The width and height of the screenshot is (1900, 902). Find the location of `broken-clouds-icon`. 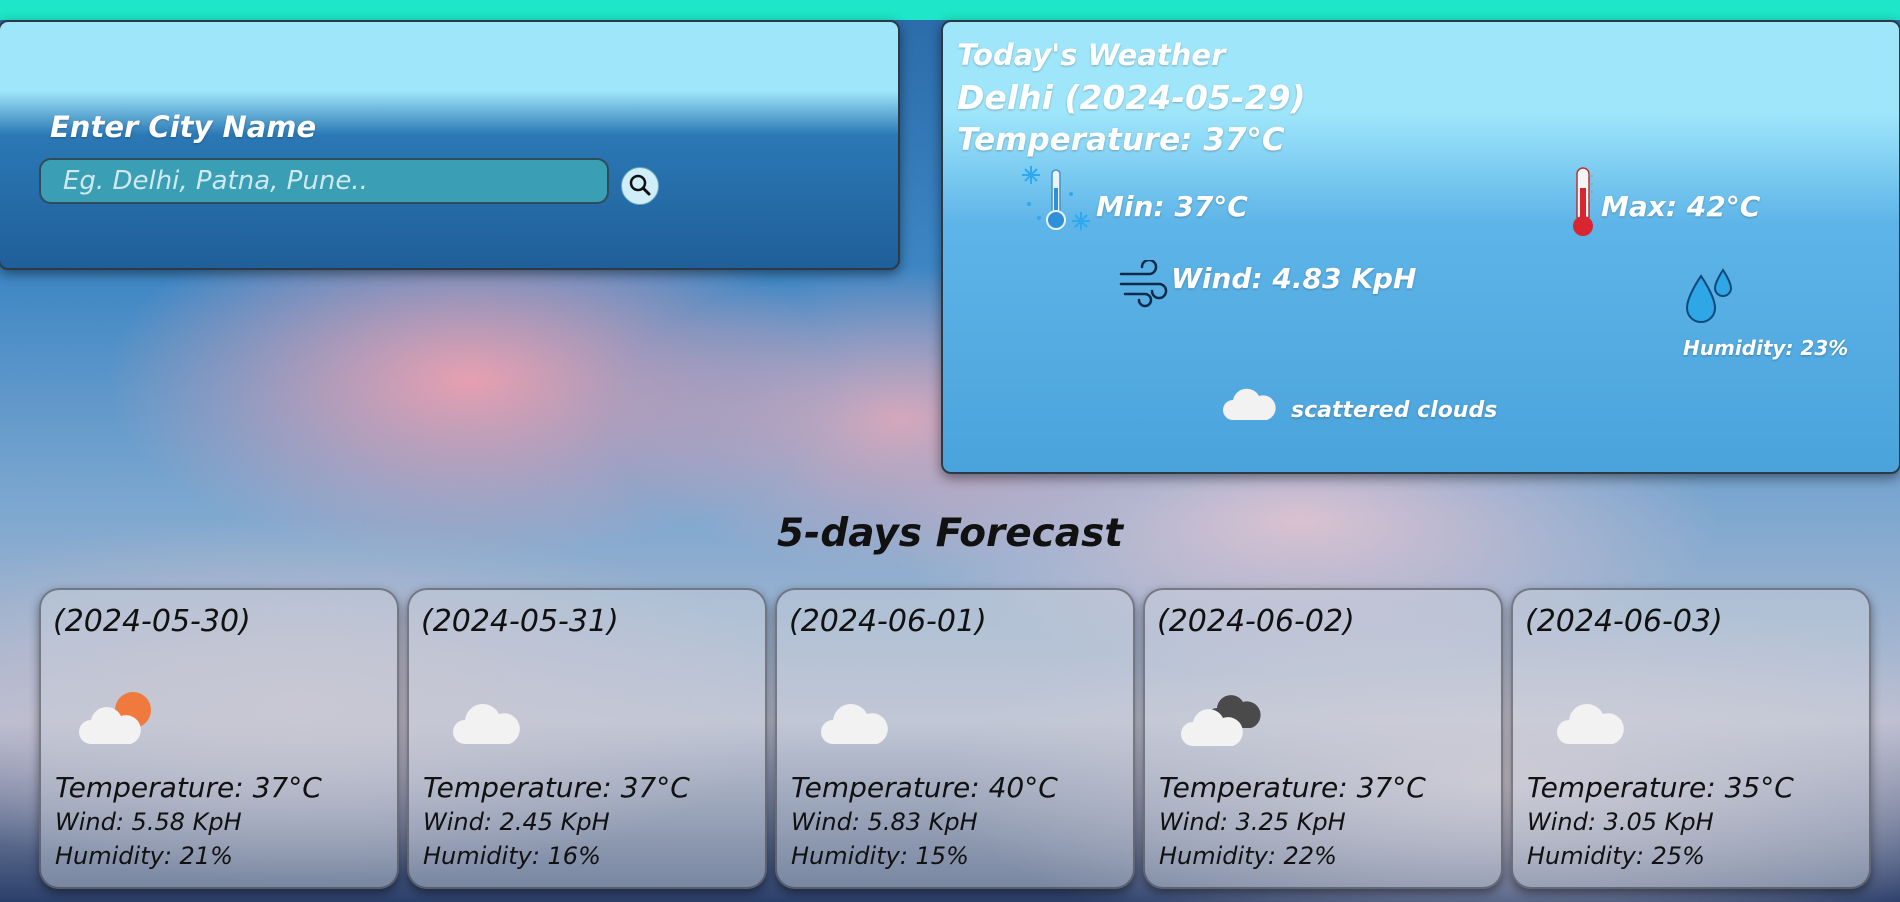

broken-clouds-icon is located at coordinates (1221, 720).